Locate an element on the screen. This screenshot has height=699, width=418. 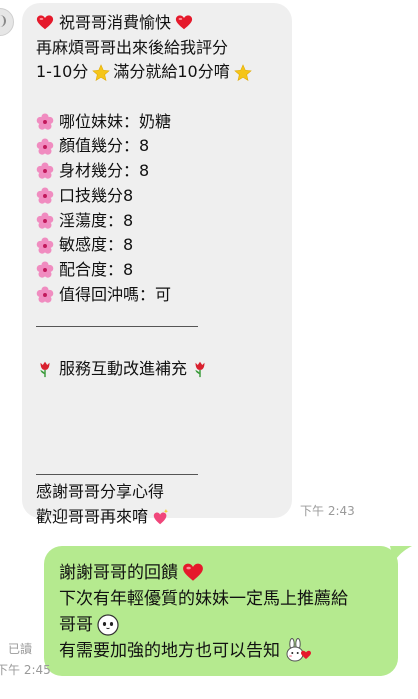
rating-line: 身材幾分：8 is located at coordinates (159, 171).